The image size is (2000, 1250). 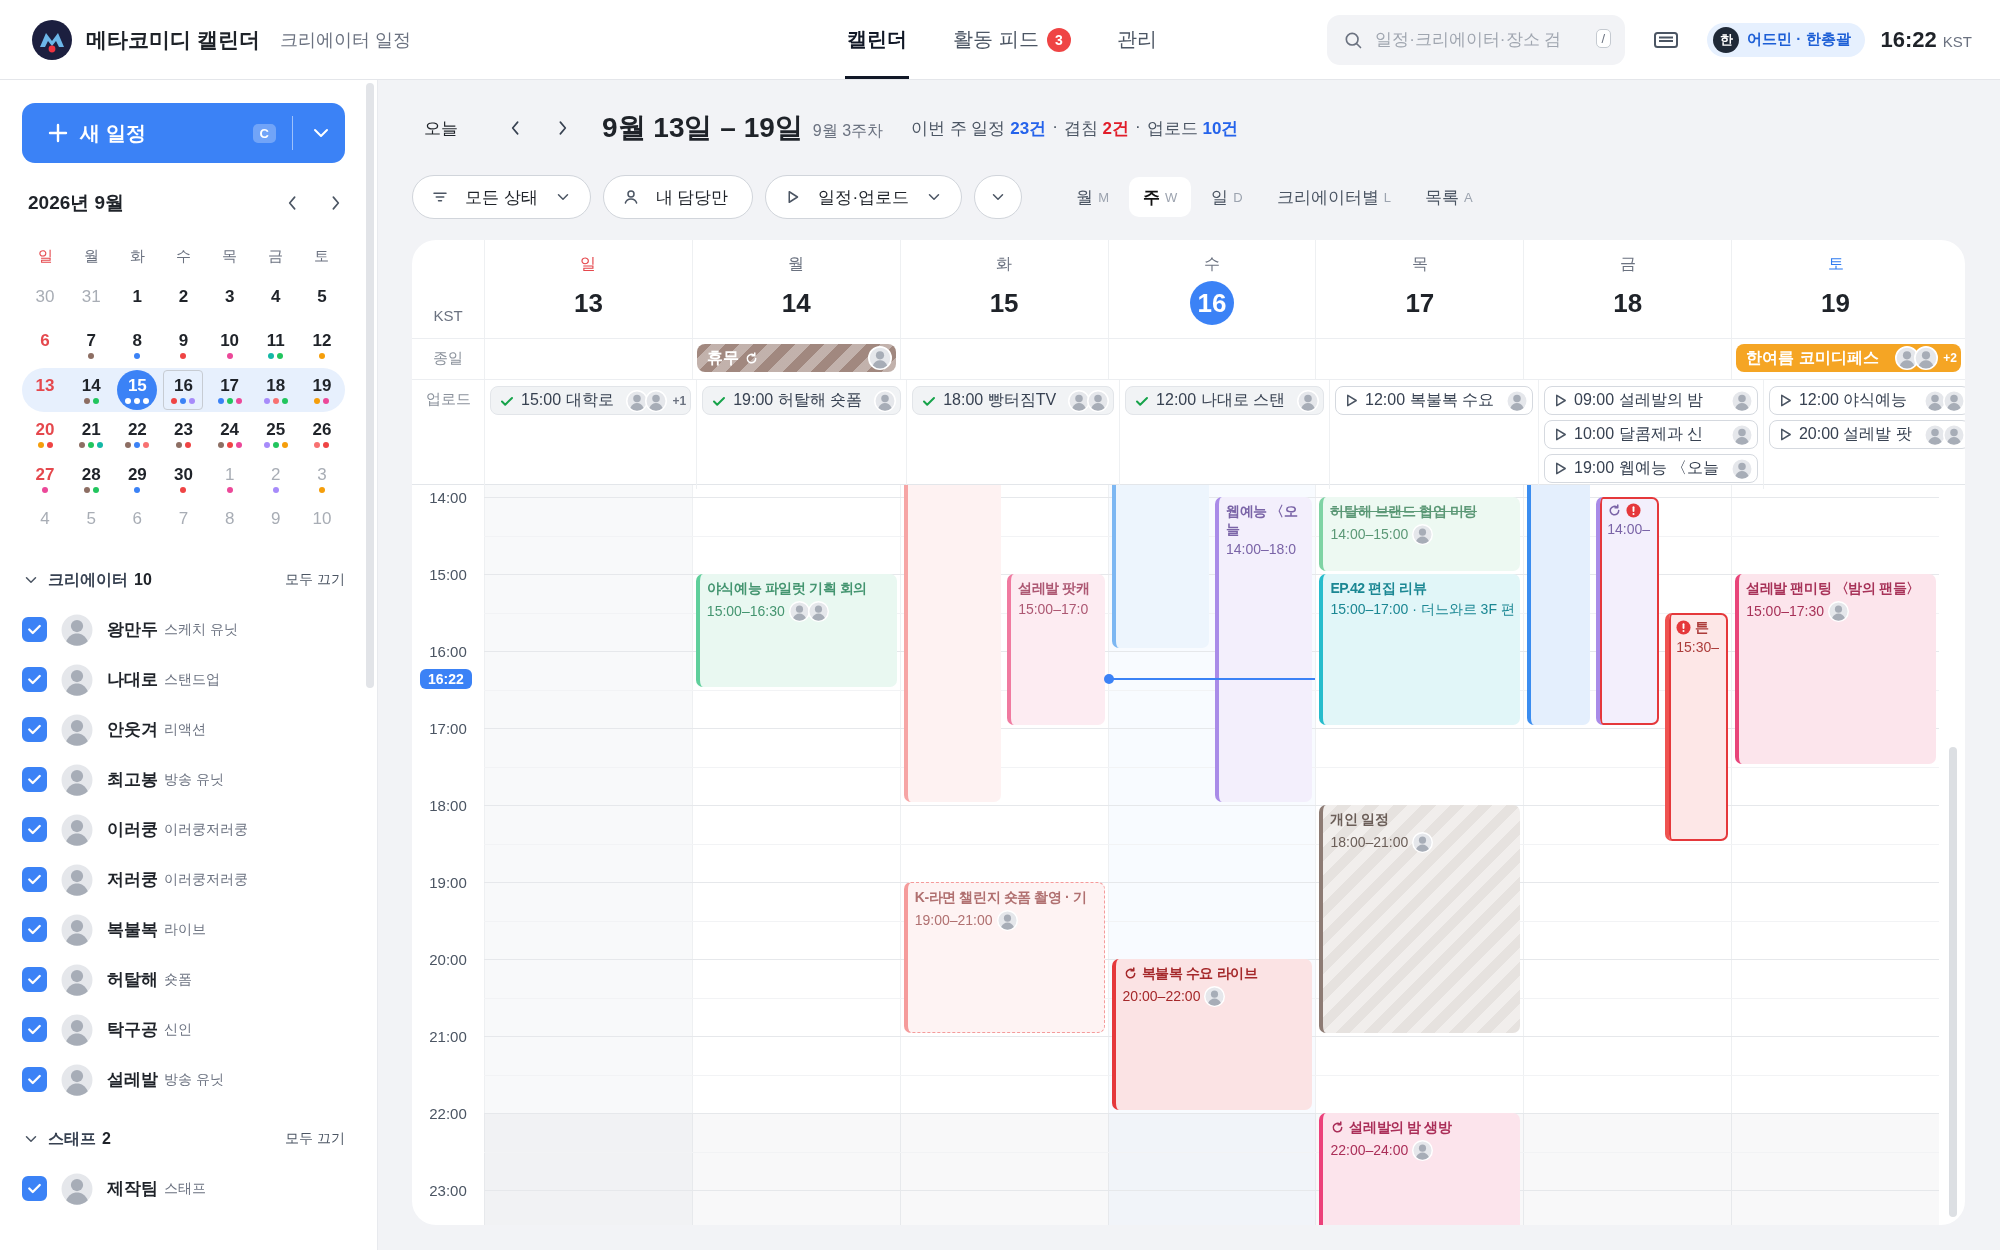 What do you see at coordinates (448, 651) in the screenshot?
I see `hour-label: 16:00` at bounding box center [448, 651].